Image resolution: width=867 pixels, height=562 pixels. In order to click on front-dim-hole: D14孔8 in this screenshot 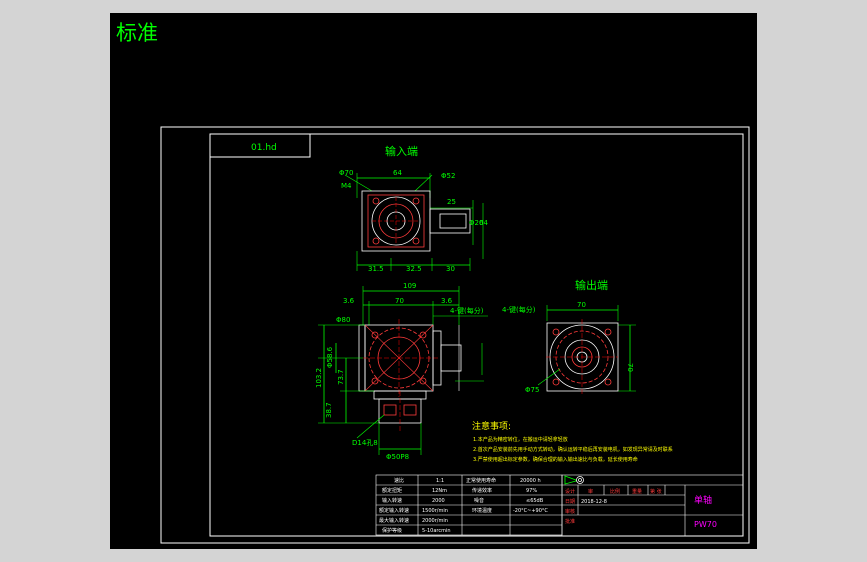, I will do `click(365, 443)`.